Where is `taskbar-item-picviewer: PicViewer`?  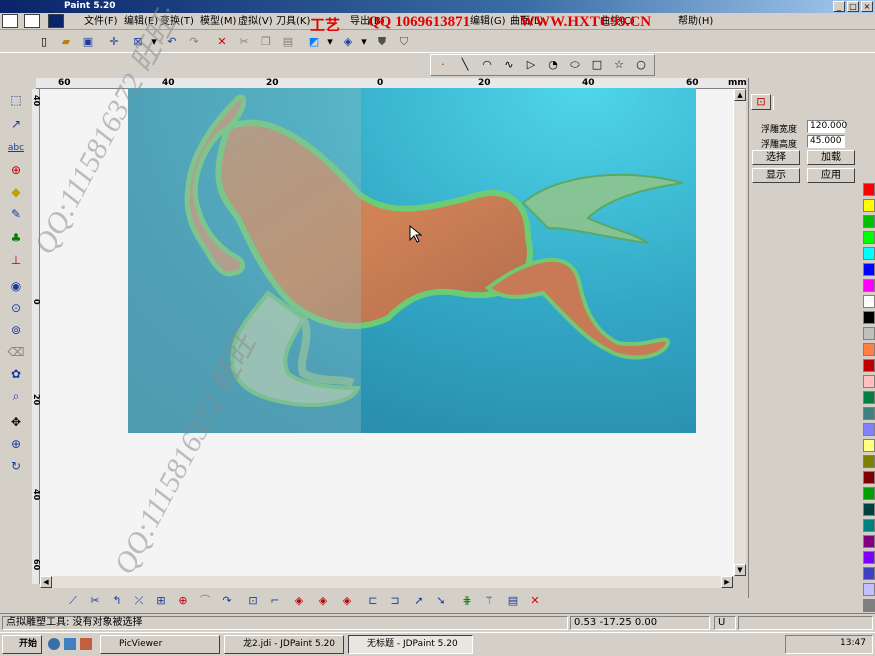
taskbar-item-picviewer: PicViewer is located at coordinates (160, 644).